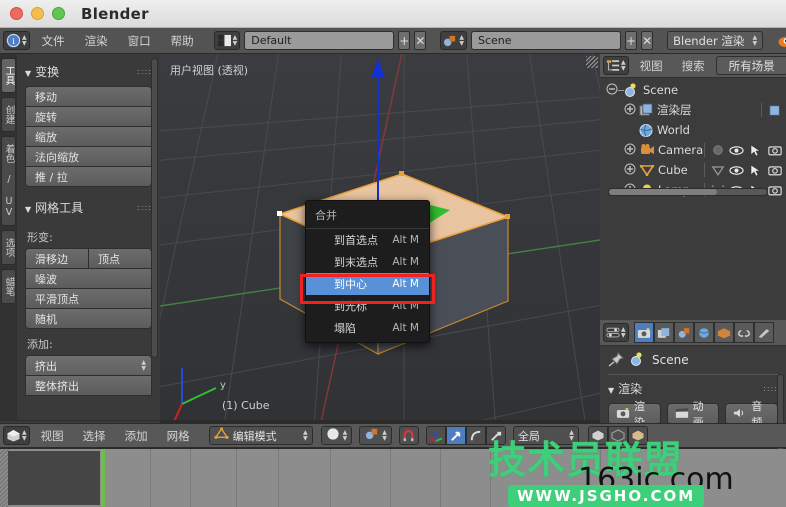 The width and height of the screenshot is (786, 507). Describe the element at coordinates (8, 286) in the screenshot. I see `tab-grease-pencil: 蜡笔` at that location.